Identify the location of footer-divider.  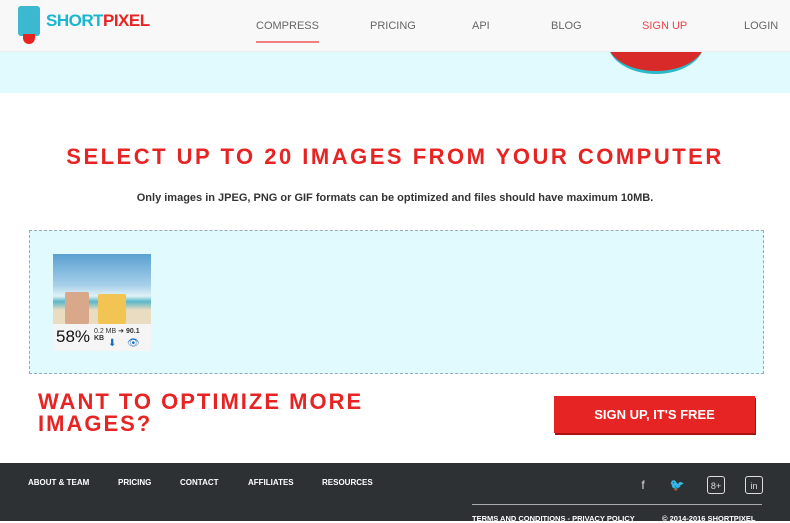
(617, 504).